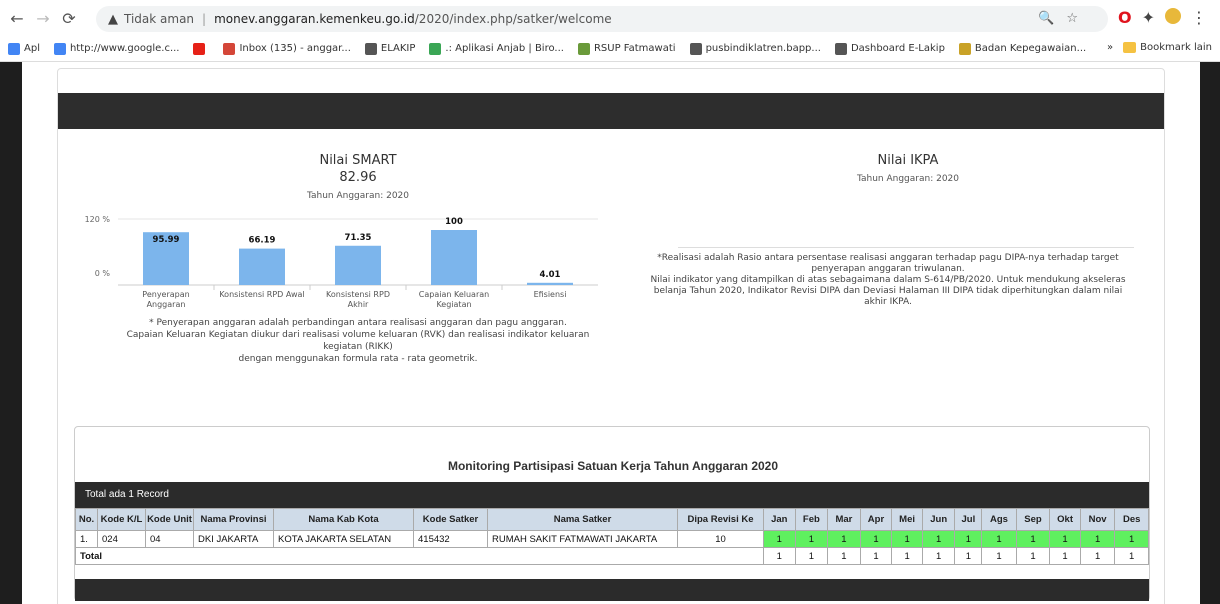  I want to click on column-header: Nama Satker, so click(582, 519).